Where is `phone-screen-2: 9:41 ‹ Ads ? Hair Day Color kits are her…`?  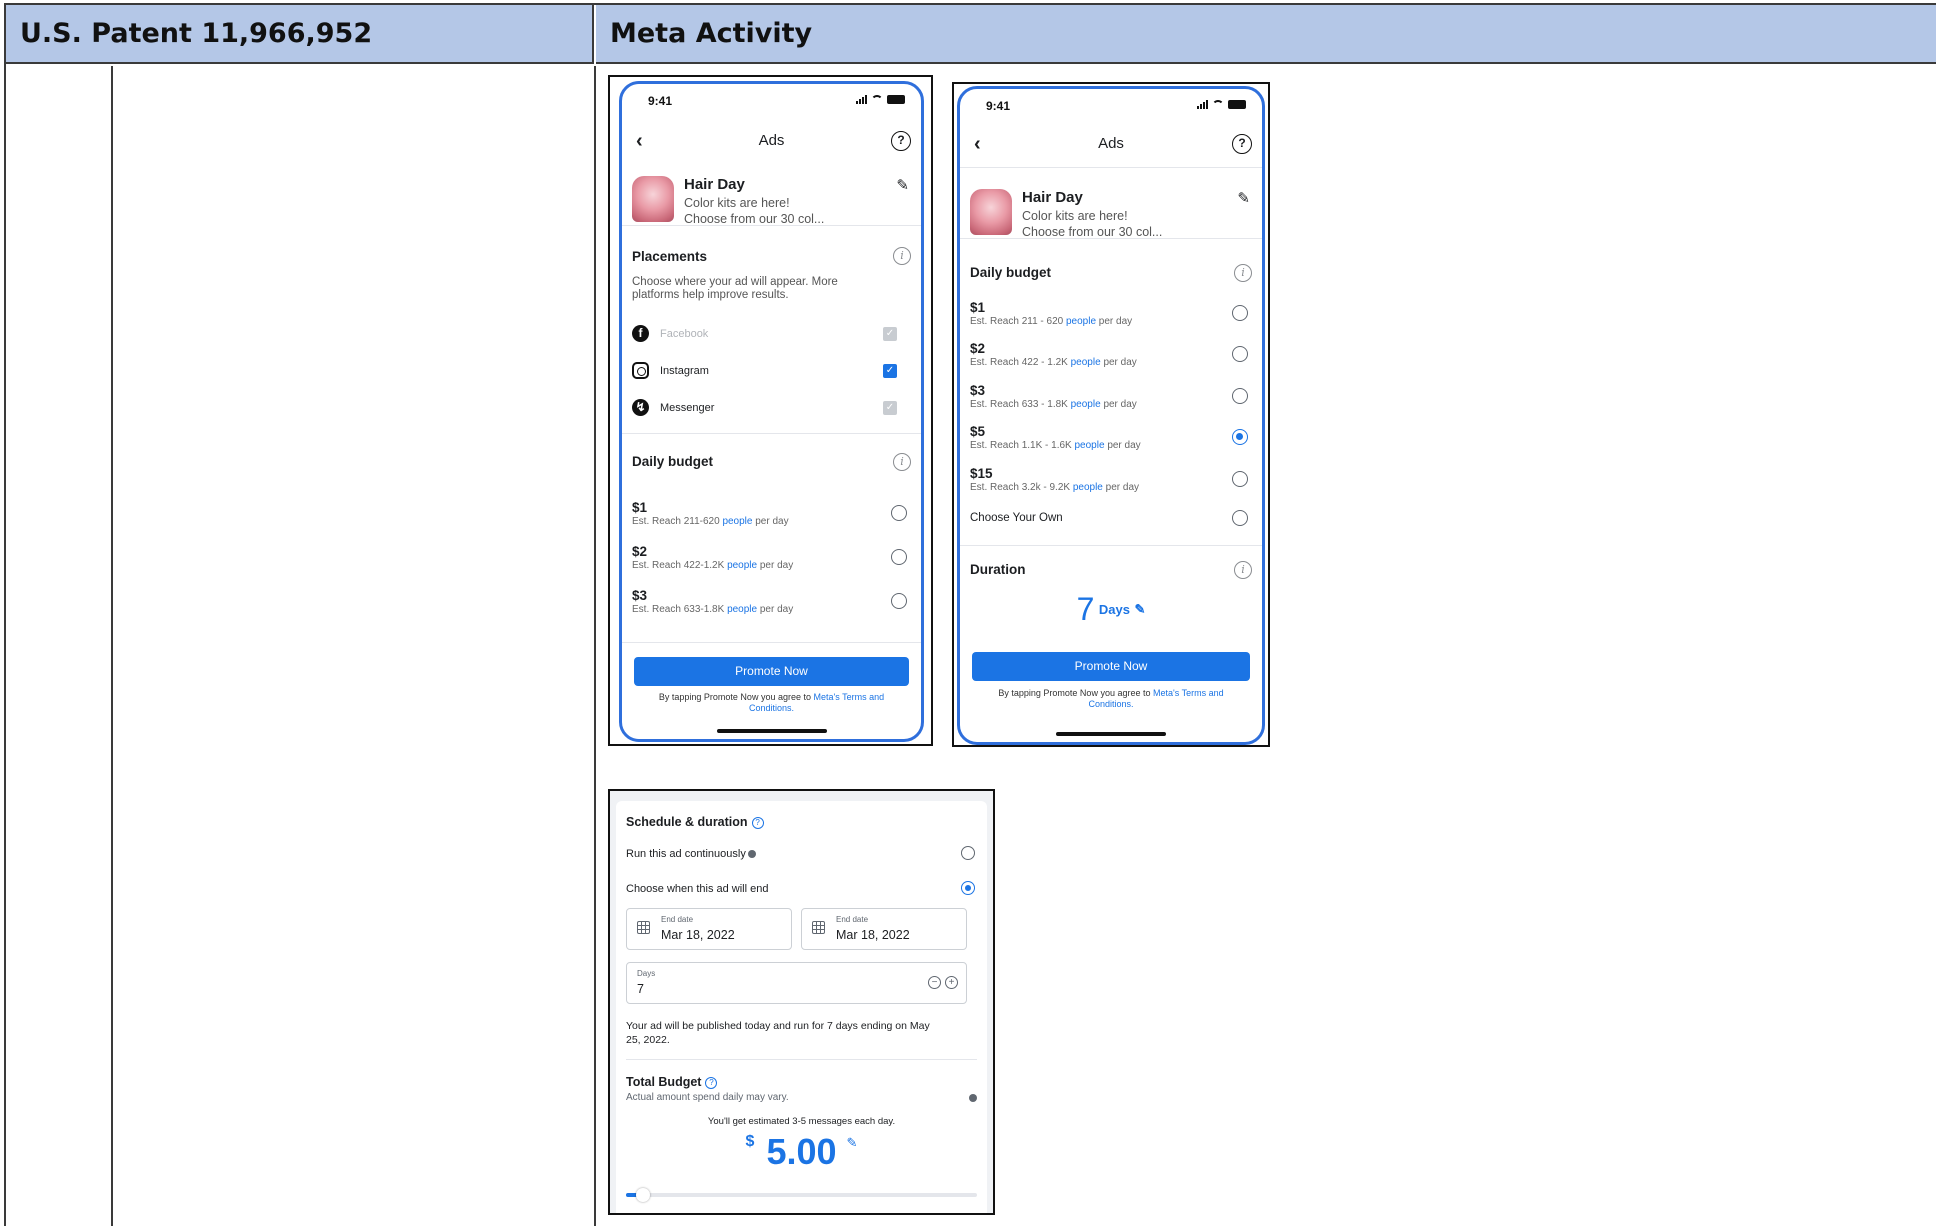 phone-screen-2: 9:41 ‹ Ads ? Hair Day Color kits are her… is located at coordinates (1111, 415).